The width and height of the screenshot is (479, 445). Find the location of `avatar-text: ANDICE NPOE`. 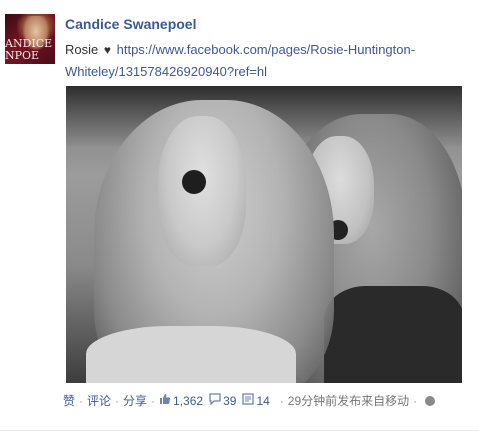

avatar-text: ANDICE NPOE is located at coordinates (29, 49).